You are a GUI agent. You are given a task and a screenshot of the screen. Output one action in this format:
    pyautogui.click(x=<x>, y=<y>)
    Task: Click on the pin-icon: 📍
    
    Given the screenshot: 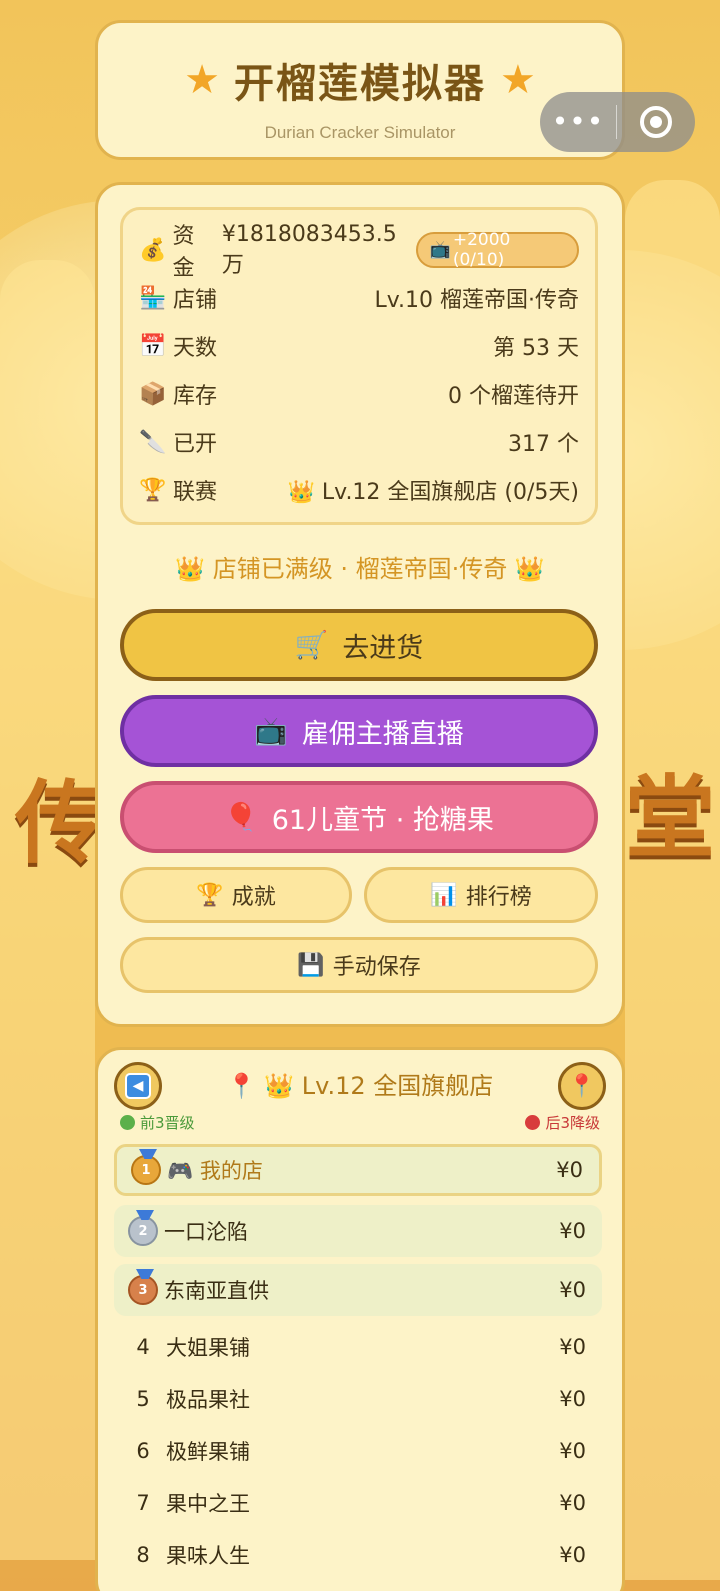 What is the action you would take?
    pyautogui.click(x=582, y=1086)
    